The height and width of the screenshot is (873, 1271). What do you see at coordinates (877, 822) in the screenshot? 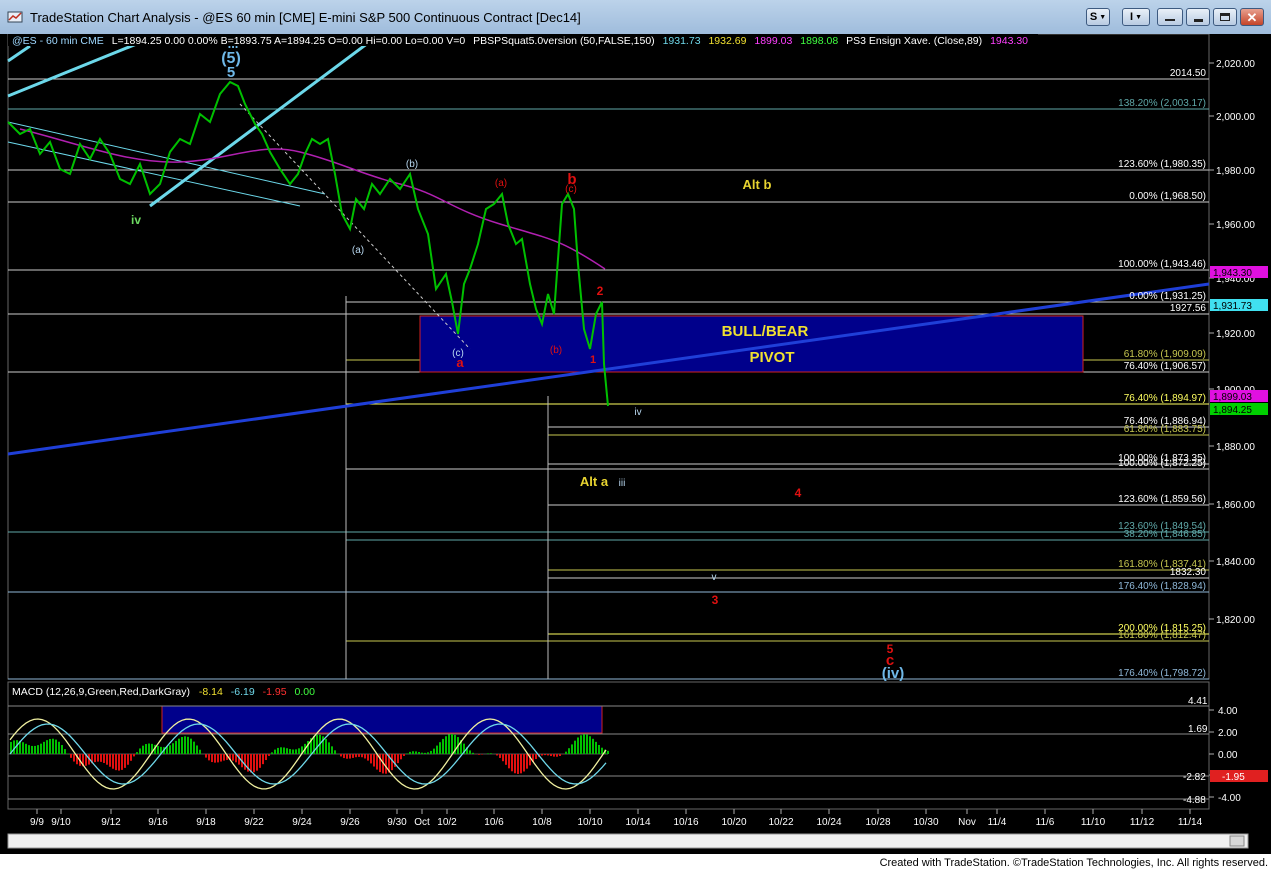
I see `time-tick-label: 10/28` at bounding box center [877, 822].